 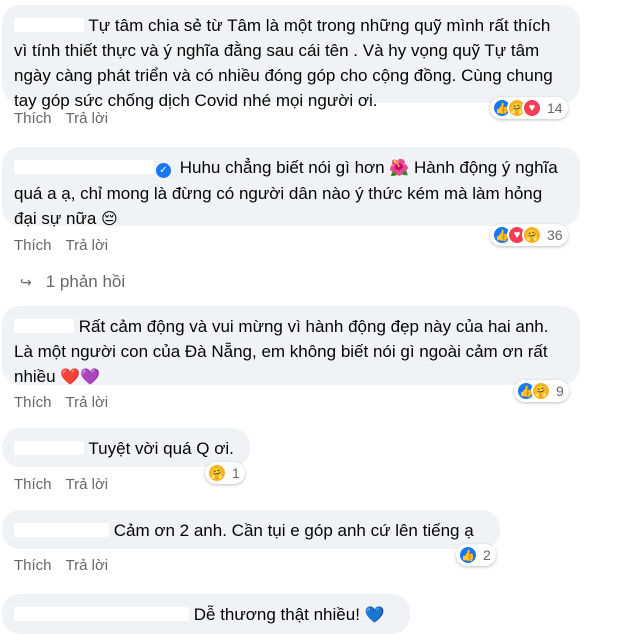 I want to click on like-icon: 👍, so click(x=468, y=555).